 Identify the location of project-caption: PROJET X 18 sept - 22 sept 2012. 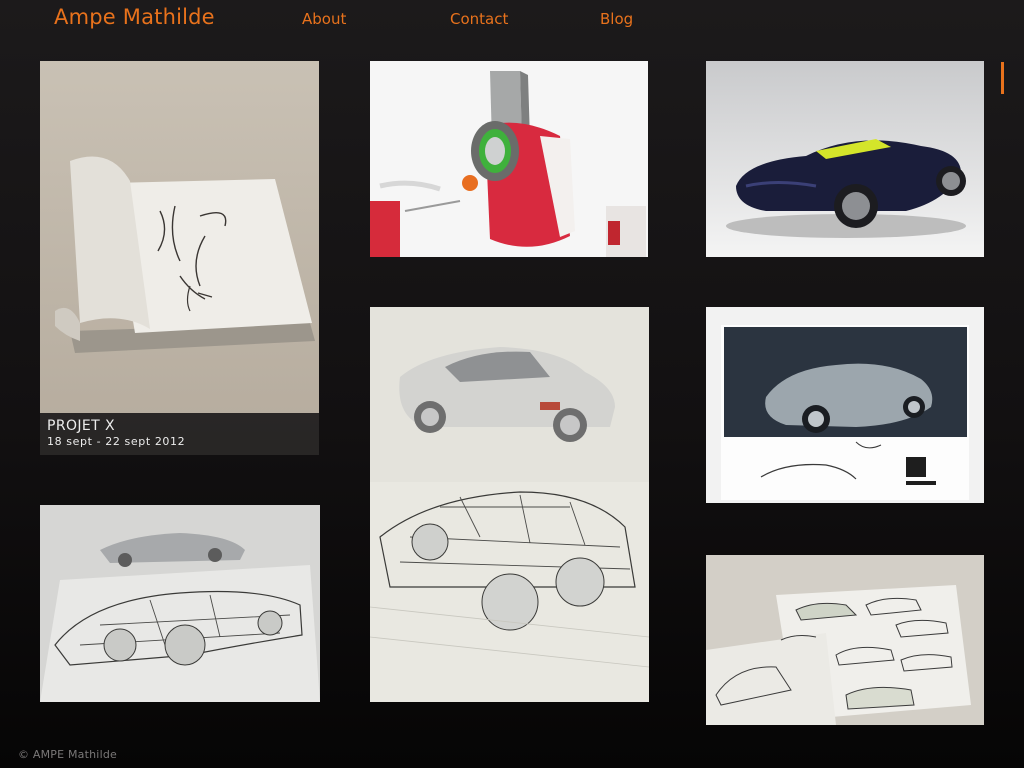
(179, 434).